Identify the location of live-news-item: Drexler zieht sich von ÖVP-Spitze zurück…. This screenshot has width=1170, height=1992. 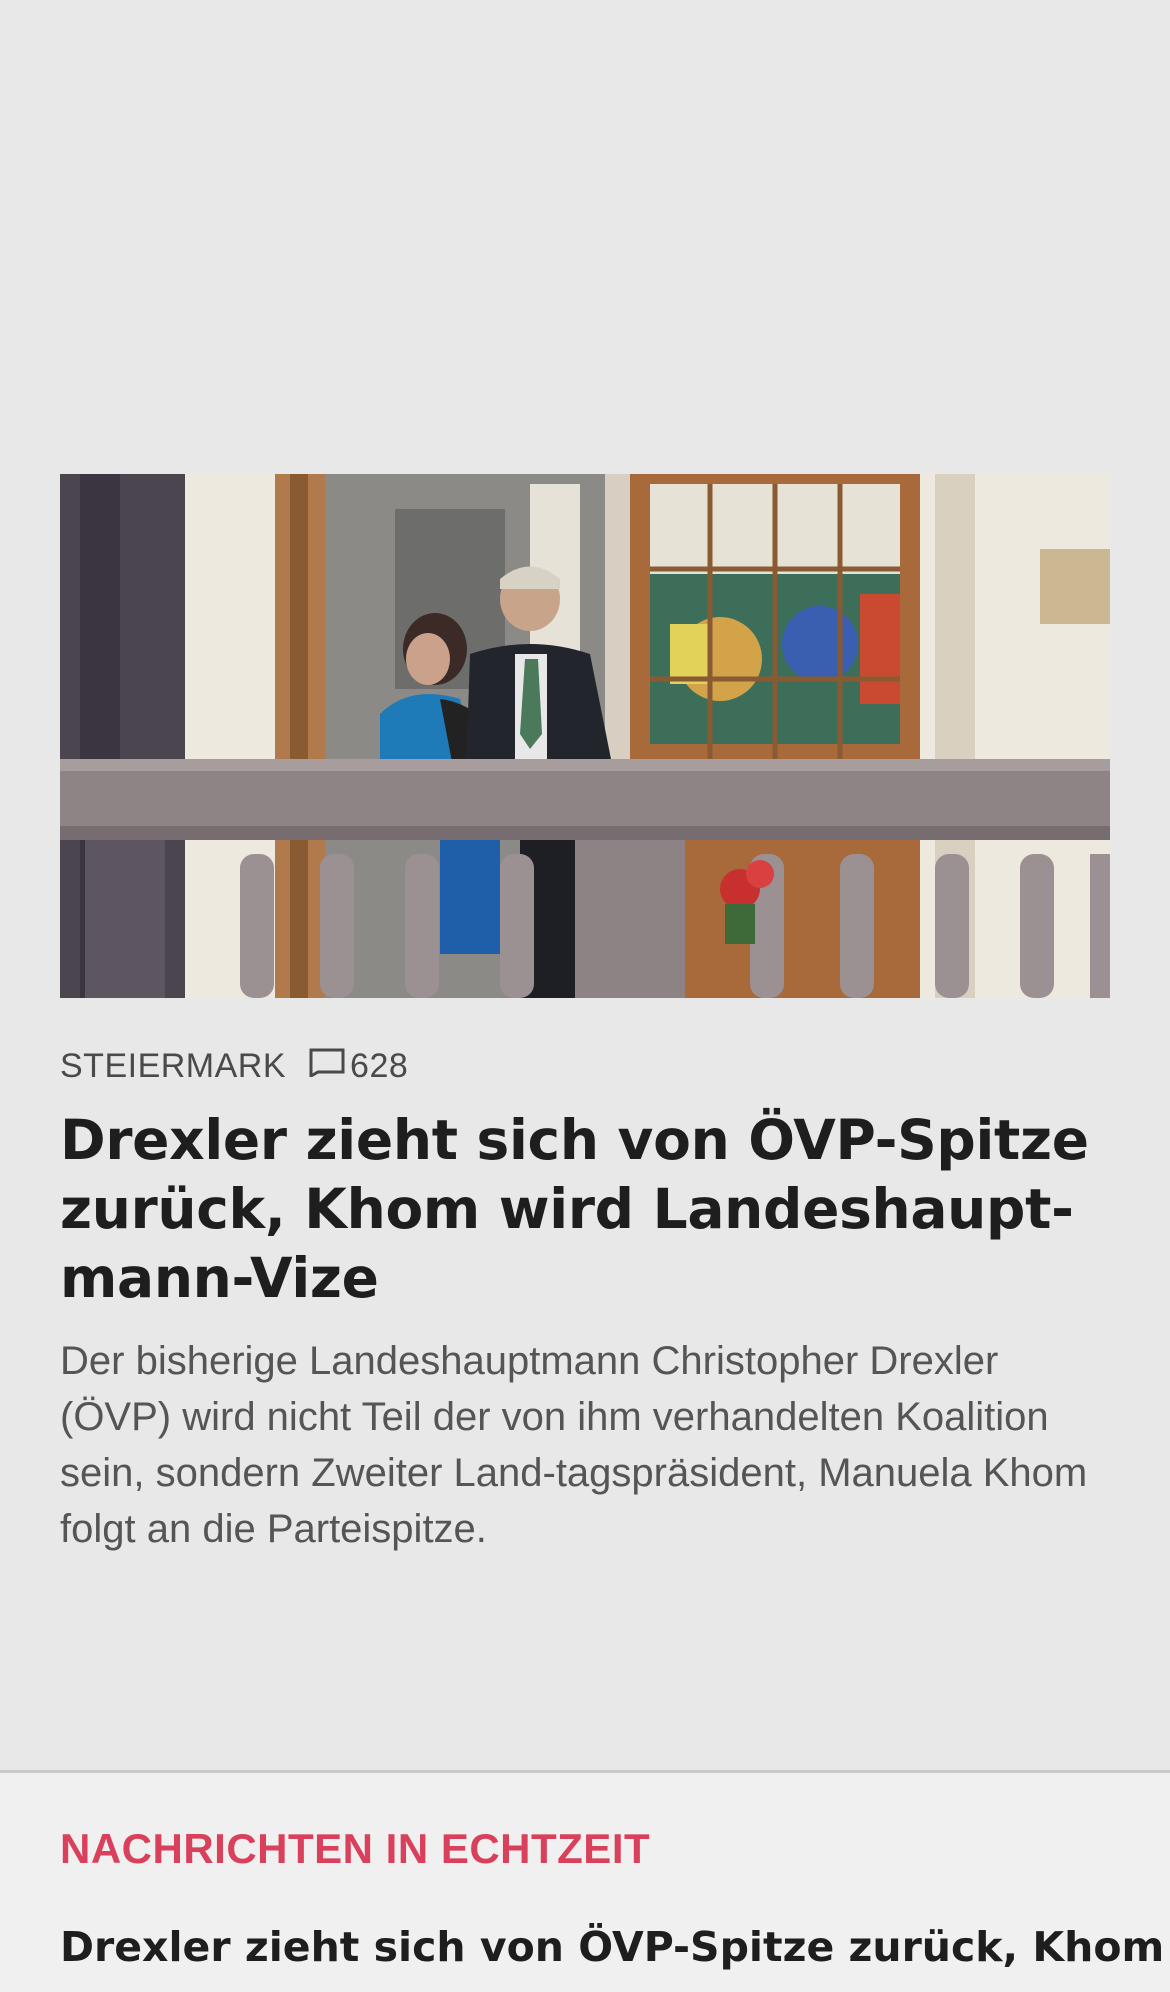
(612, 1947).